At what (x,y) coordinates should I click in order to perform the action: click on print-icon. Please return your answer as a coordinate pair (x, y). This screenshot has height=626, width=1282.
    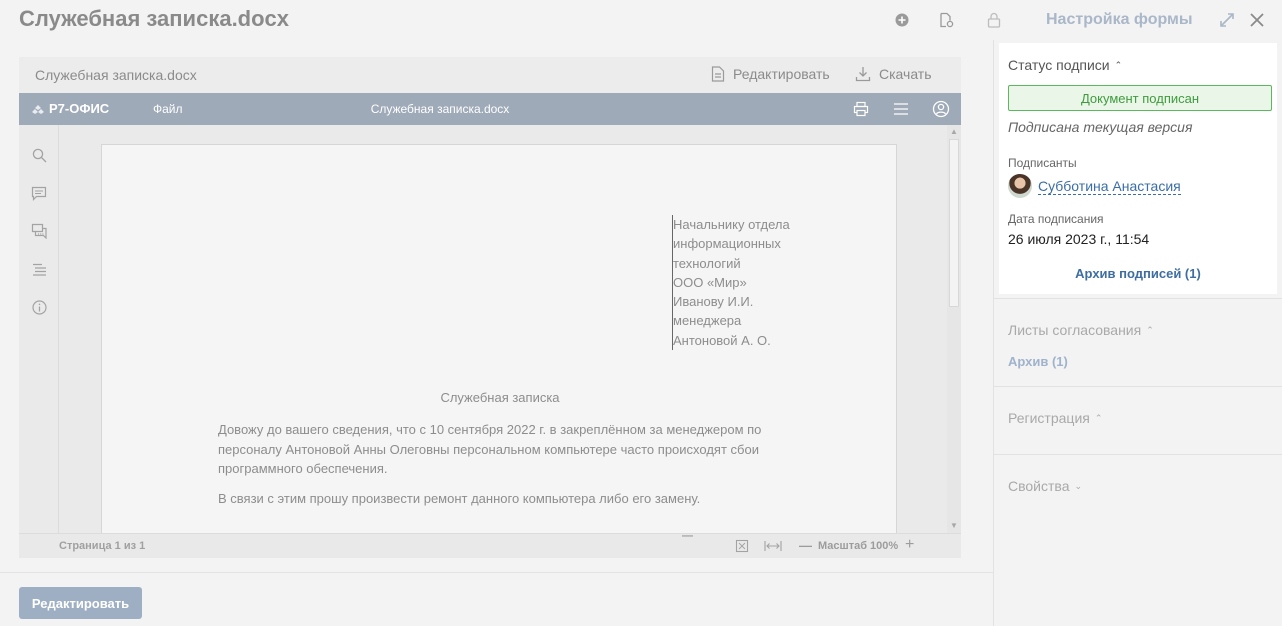
    Looking at the image, I should click on (861, 109).